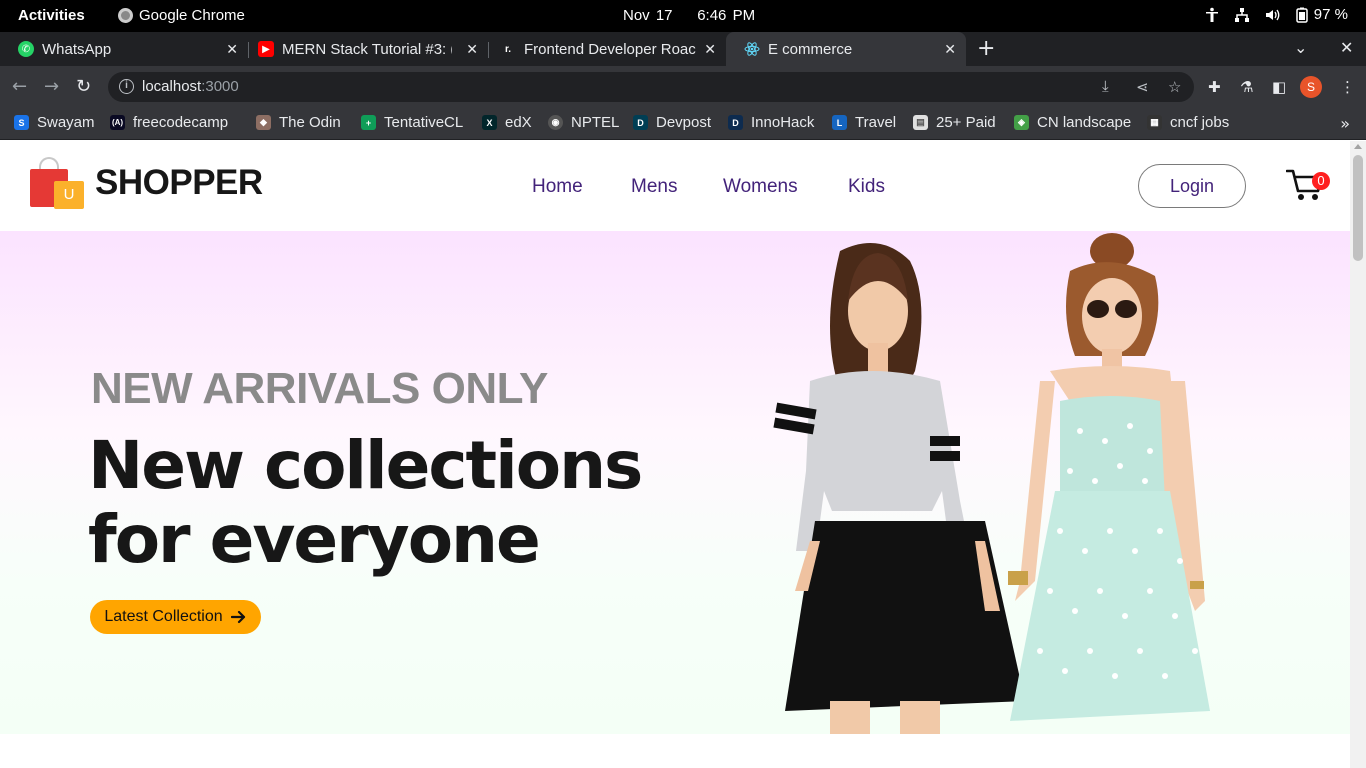 The image size is (1366, 768). Describe the element at coordinates (1105, 86) in the screenshot. I see `install-app-icon: ⤓` at that location.